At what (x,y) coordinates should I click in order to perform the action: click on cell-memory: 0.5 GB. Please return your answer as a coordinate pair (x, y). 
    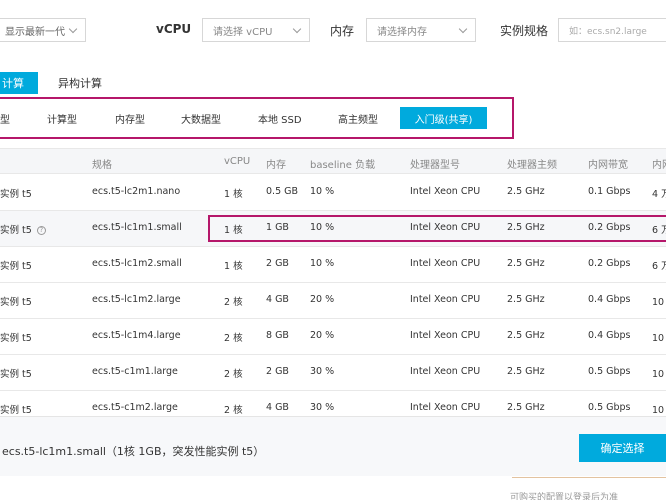
    Looking at the image, I should click on (282, 191).